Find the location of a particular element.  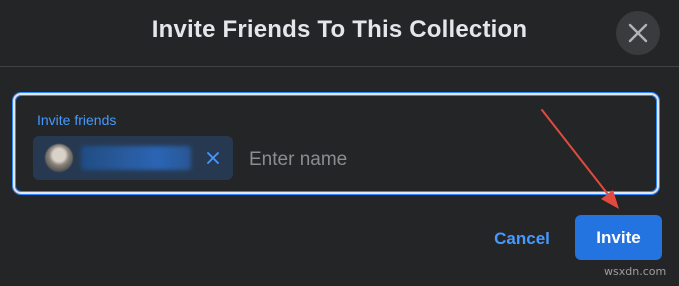

cancel-button: Cancel is located at coordinates (522, 239).